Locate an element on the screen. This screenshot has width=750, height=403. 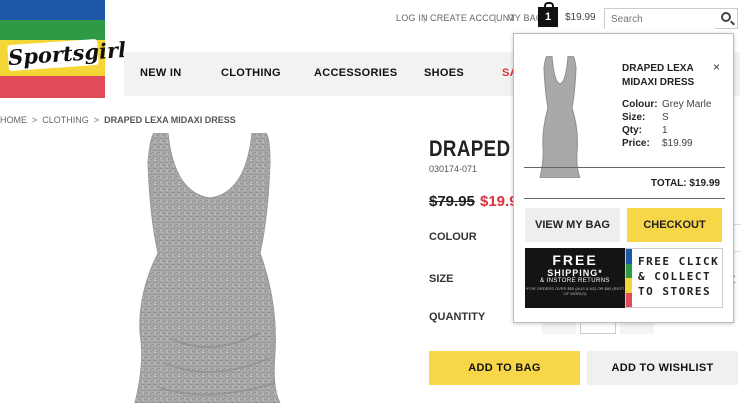
add-to-wishlist-button: ADD TO WISHLIST is located at coordinates (662, 368).